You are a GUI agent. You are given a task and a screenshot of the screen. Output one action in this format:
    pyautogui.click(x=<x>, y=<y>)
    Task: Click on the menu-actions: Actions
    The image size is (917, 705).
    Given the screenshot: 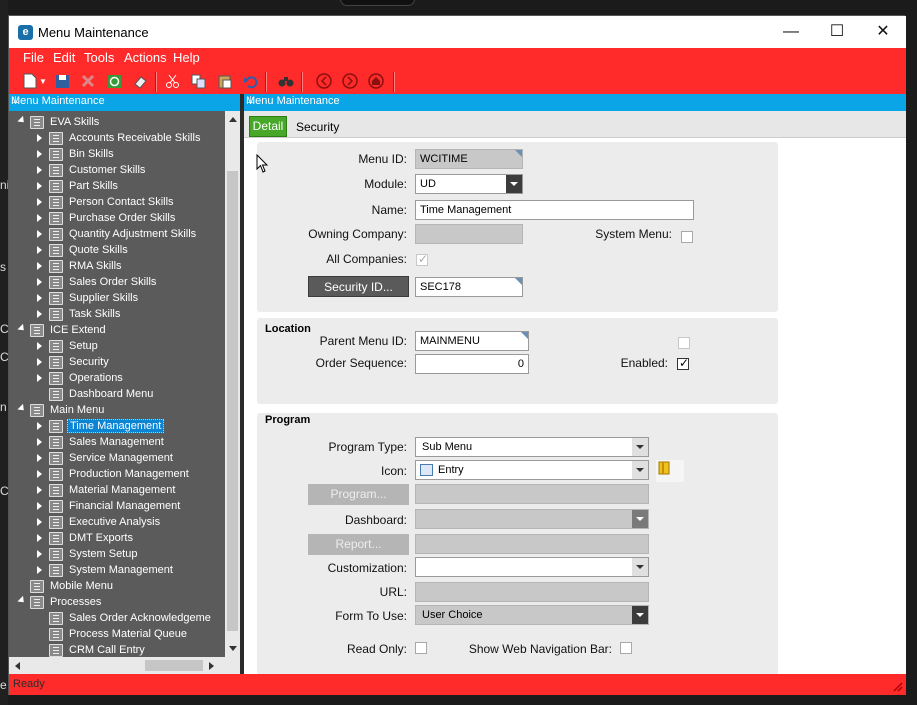 What is the action you would take?
    pyautogui.click(x=145, y=57)
    